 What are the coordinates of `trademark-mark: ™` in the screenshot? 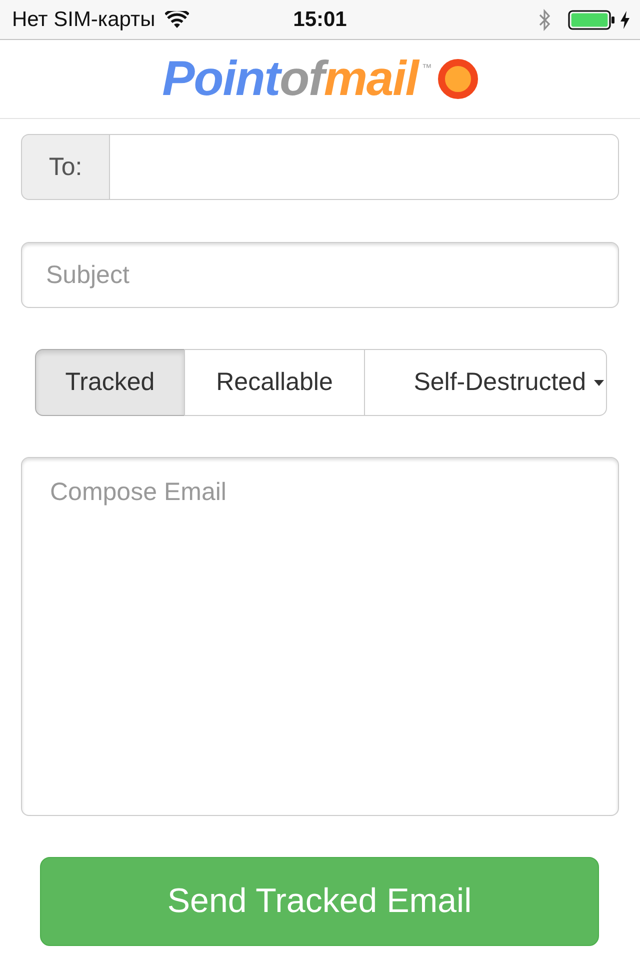 It's located at (427, 68).